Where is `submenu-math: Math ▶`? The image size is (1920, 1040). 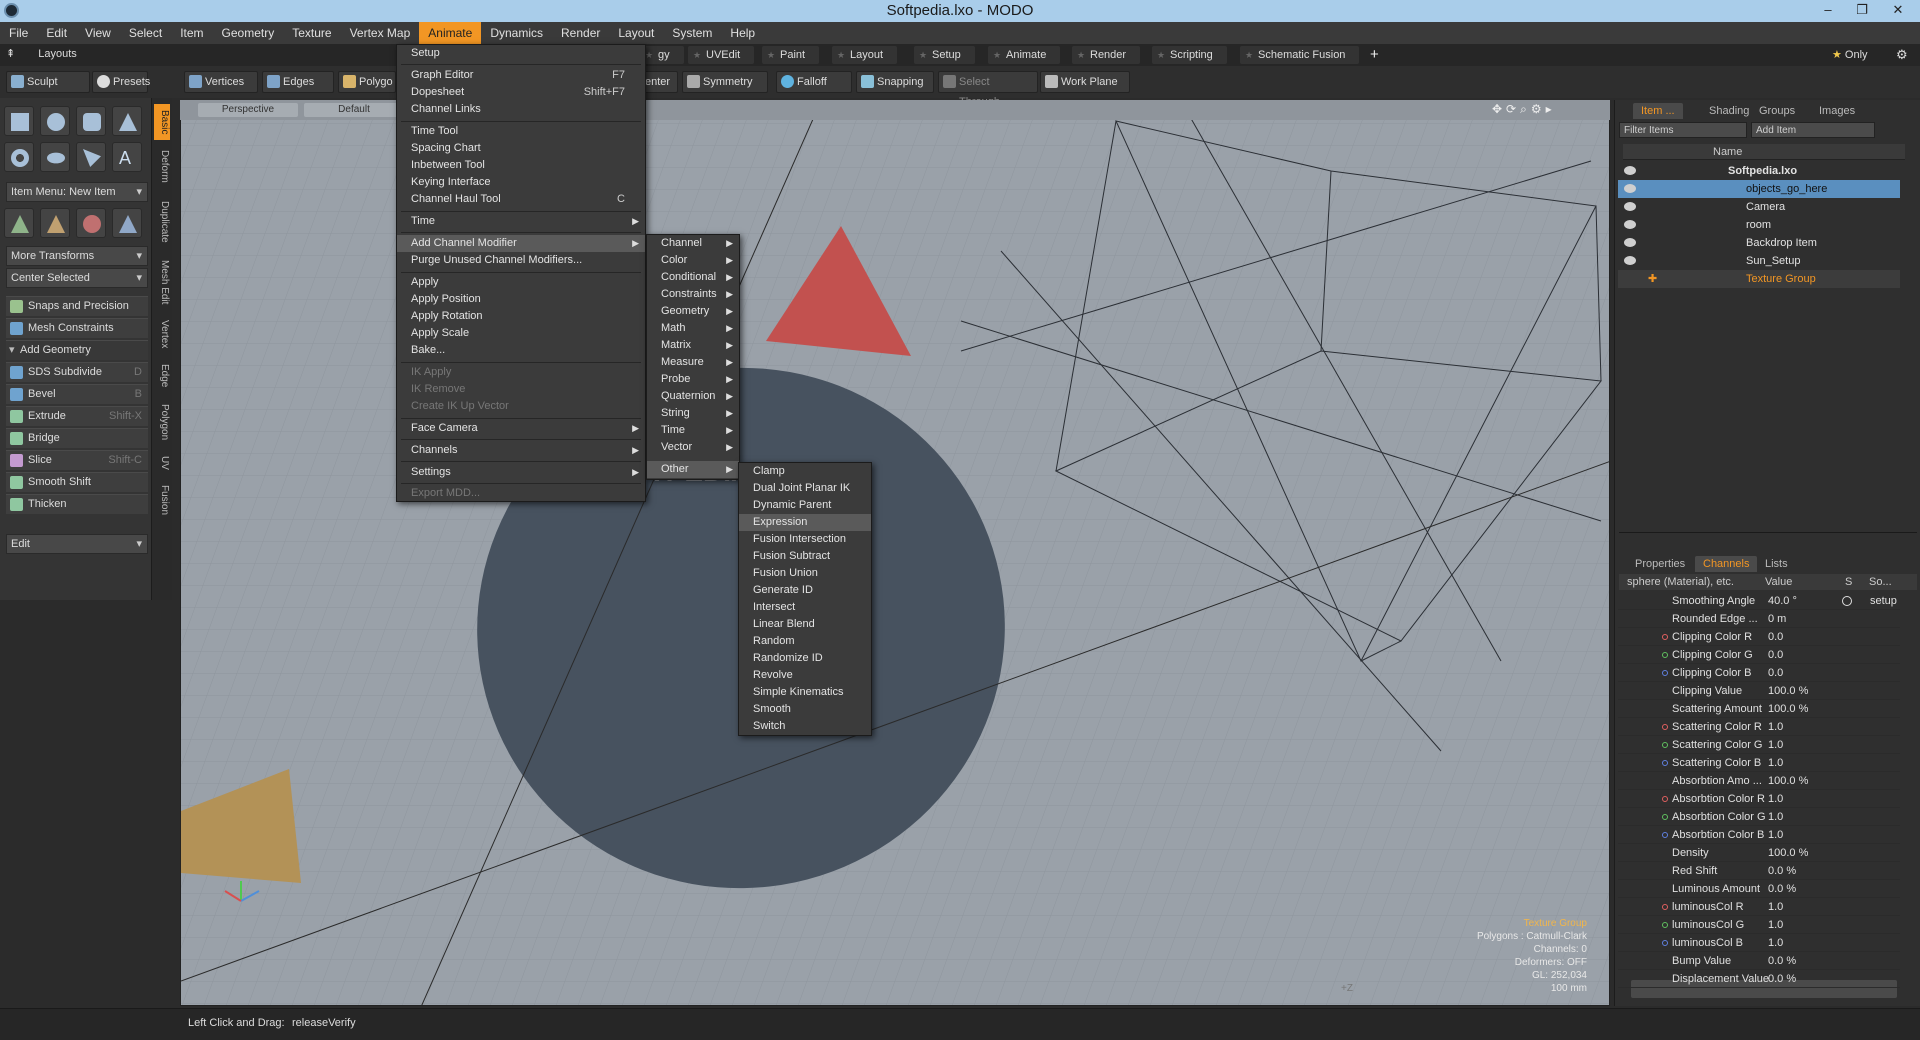
submenu-math: Math ▶ is located at coordinates (693, 328).